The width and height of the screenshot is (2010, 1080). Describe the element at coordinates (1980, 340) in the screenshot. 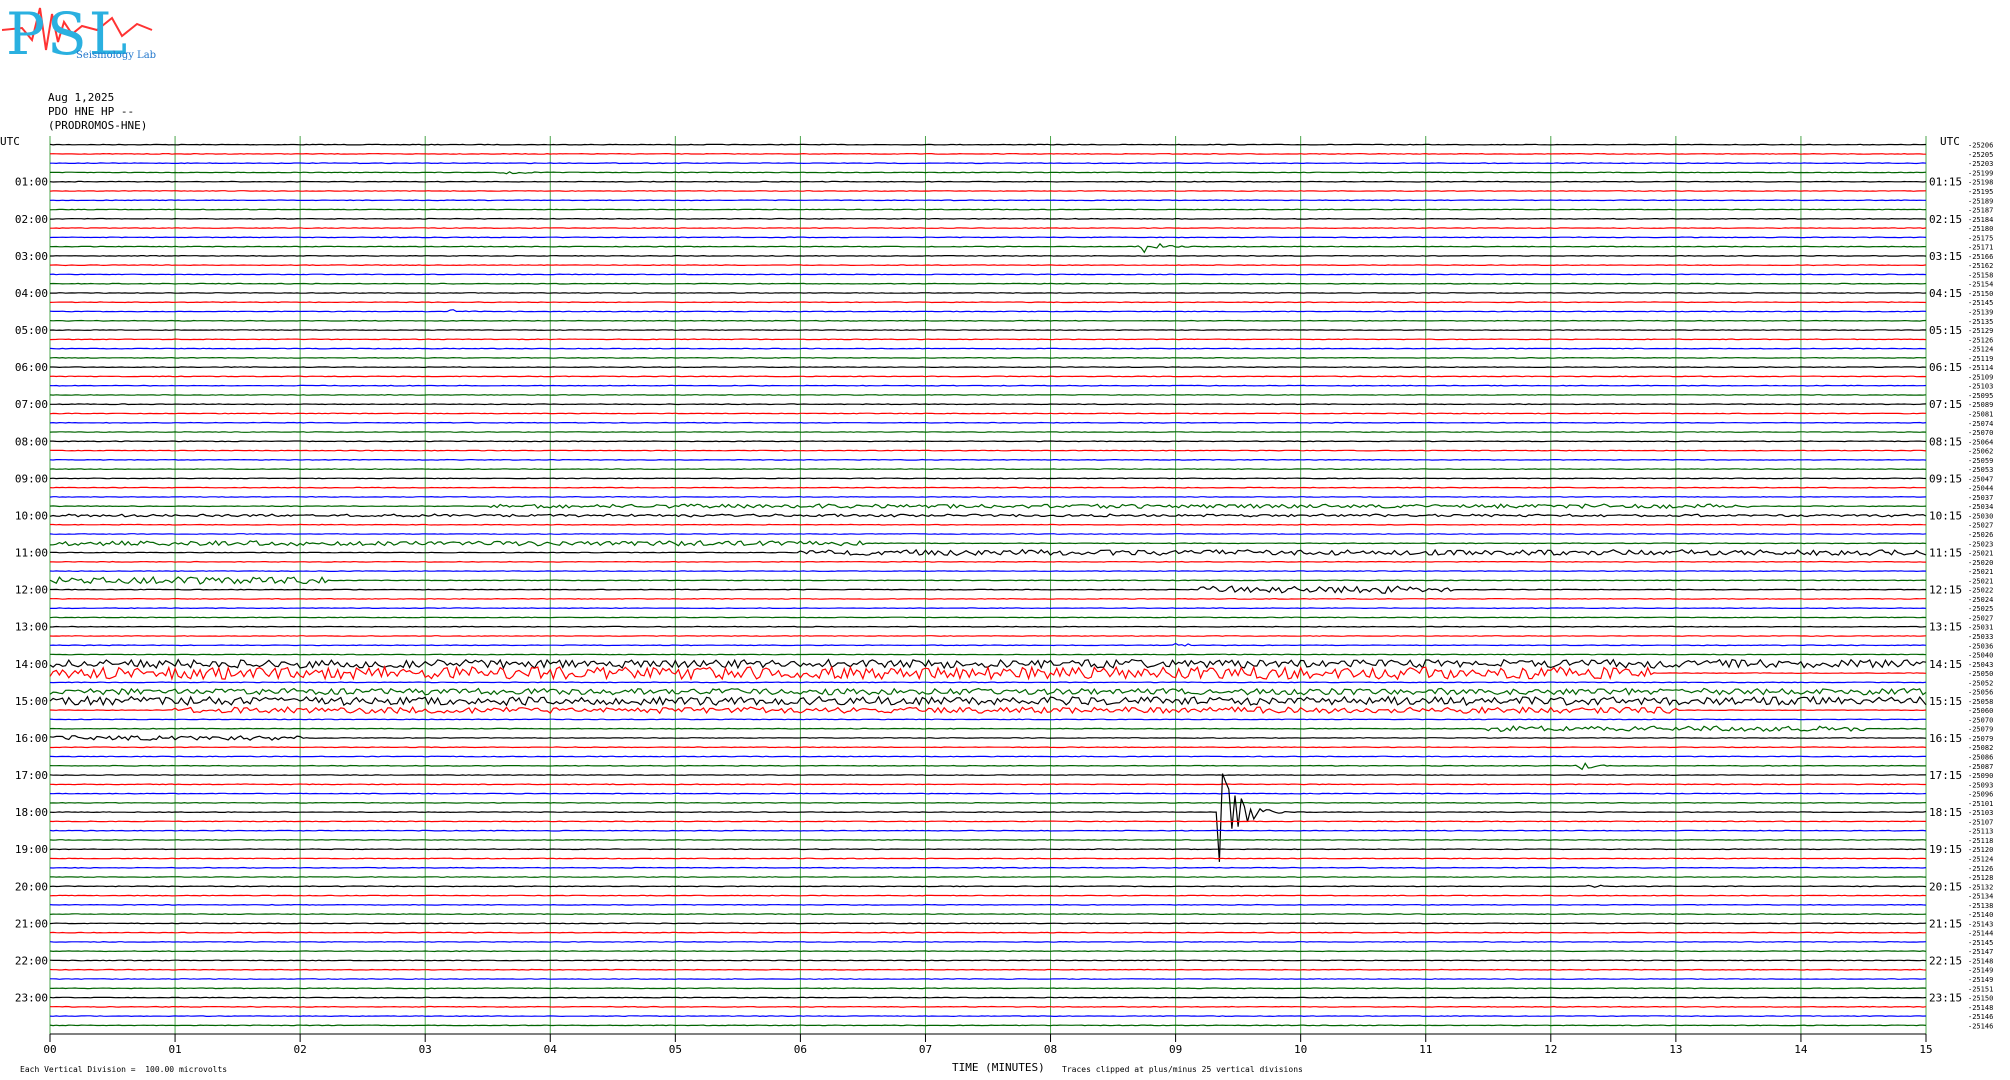

I see `row-offset-label: -25126` at that location.